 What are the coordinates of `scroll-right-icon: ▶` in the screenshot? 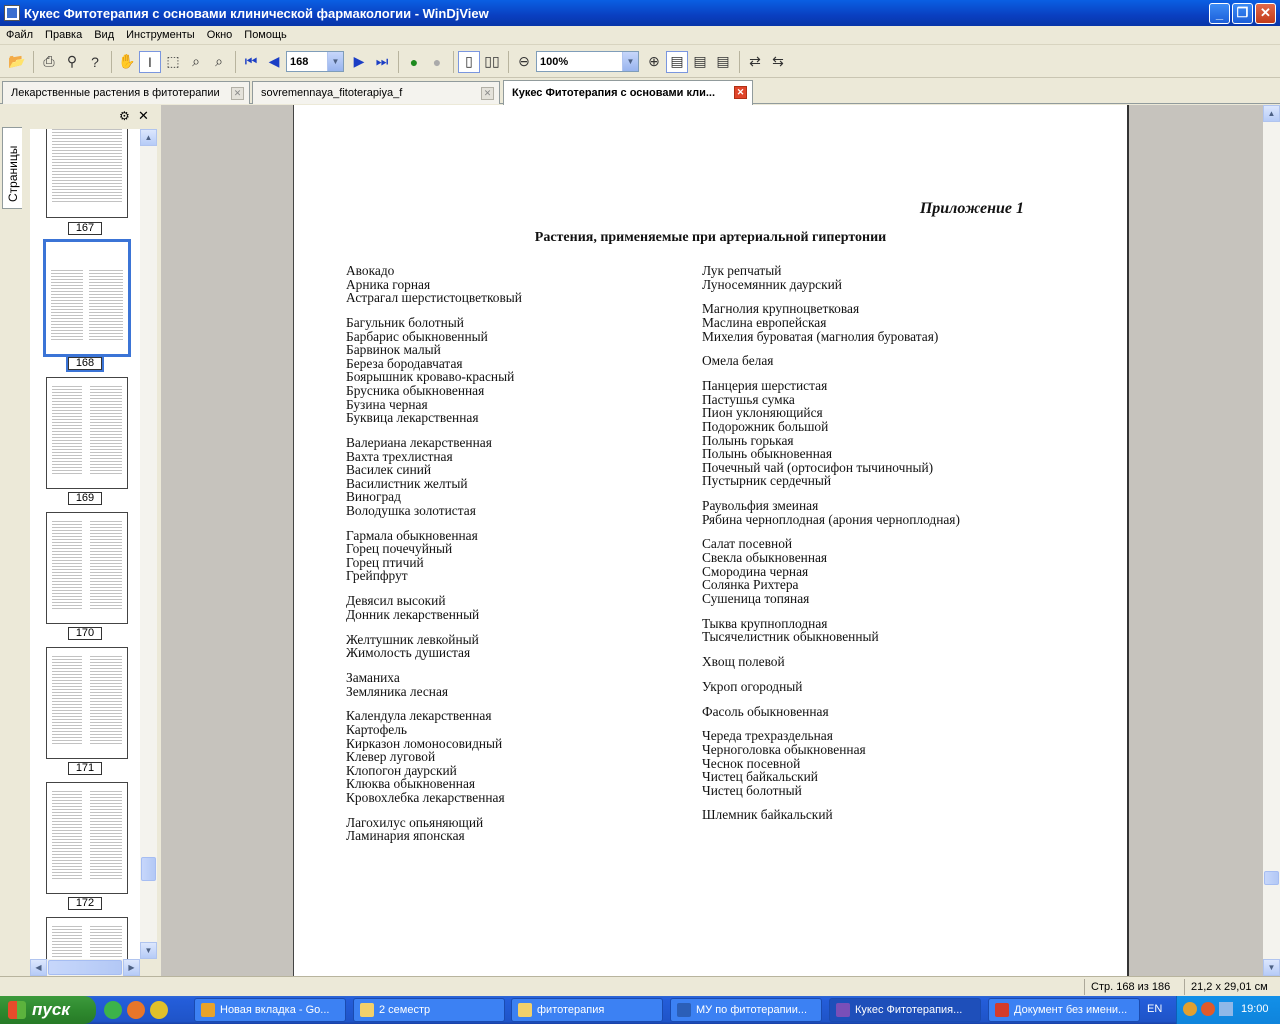 It's located at (131, 967).